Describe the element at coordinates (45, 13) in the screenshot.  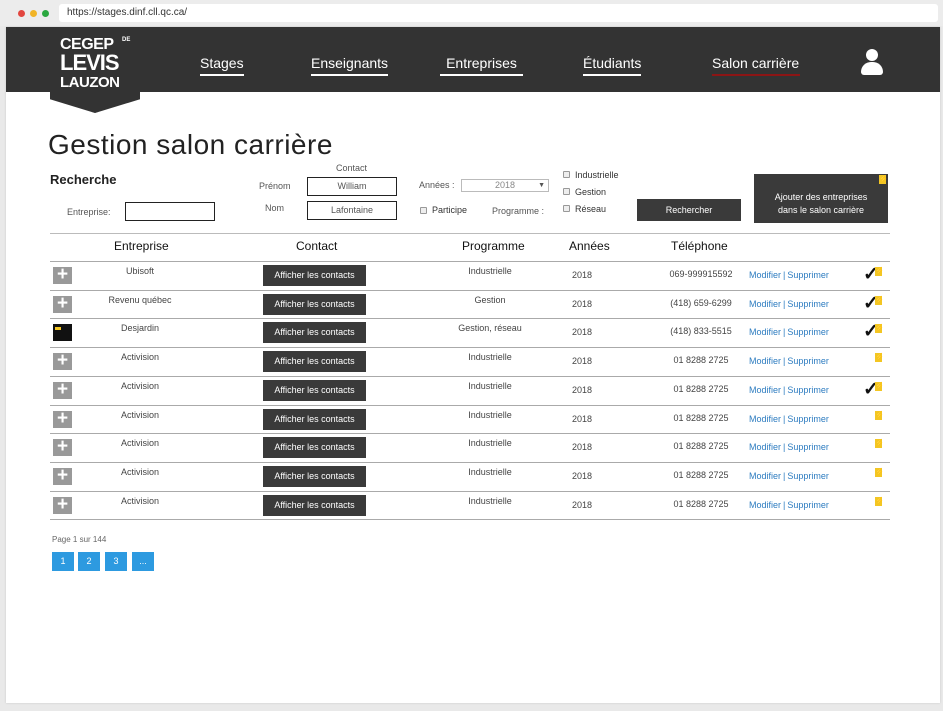
I see `maximize-window-dot` at that location.